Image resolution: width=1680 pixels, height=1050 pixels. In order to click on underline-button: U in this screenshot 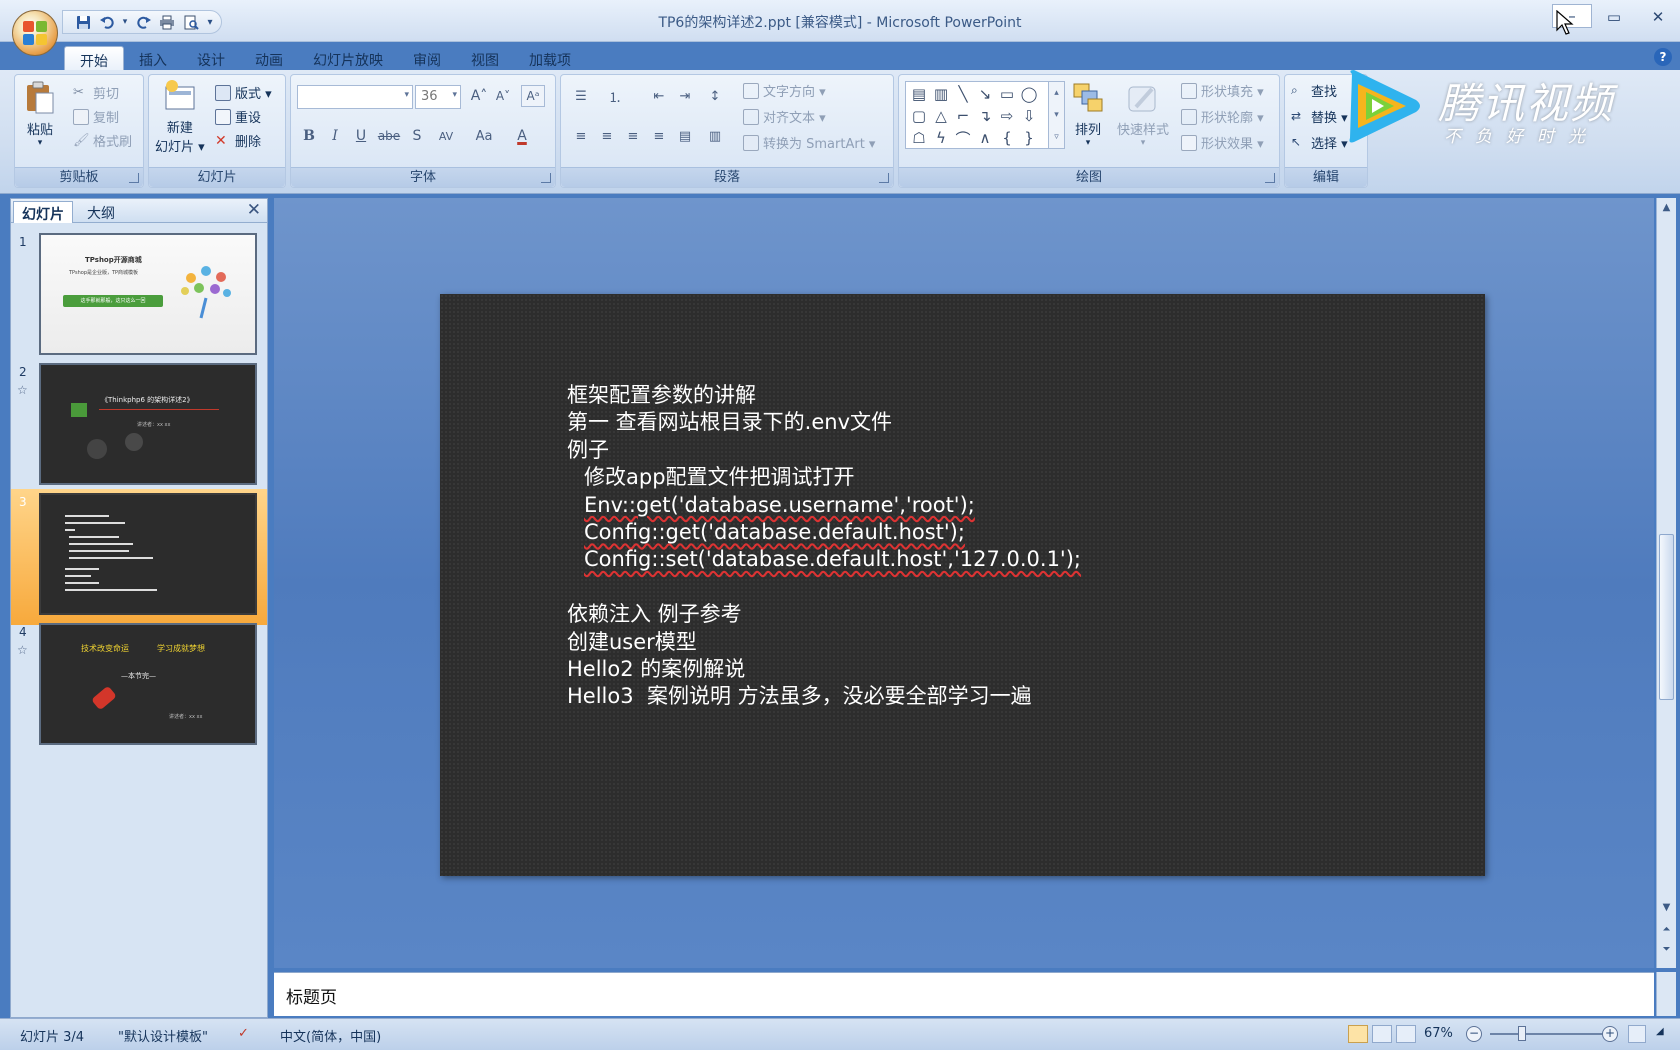, I will do `click(361, 136)`.